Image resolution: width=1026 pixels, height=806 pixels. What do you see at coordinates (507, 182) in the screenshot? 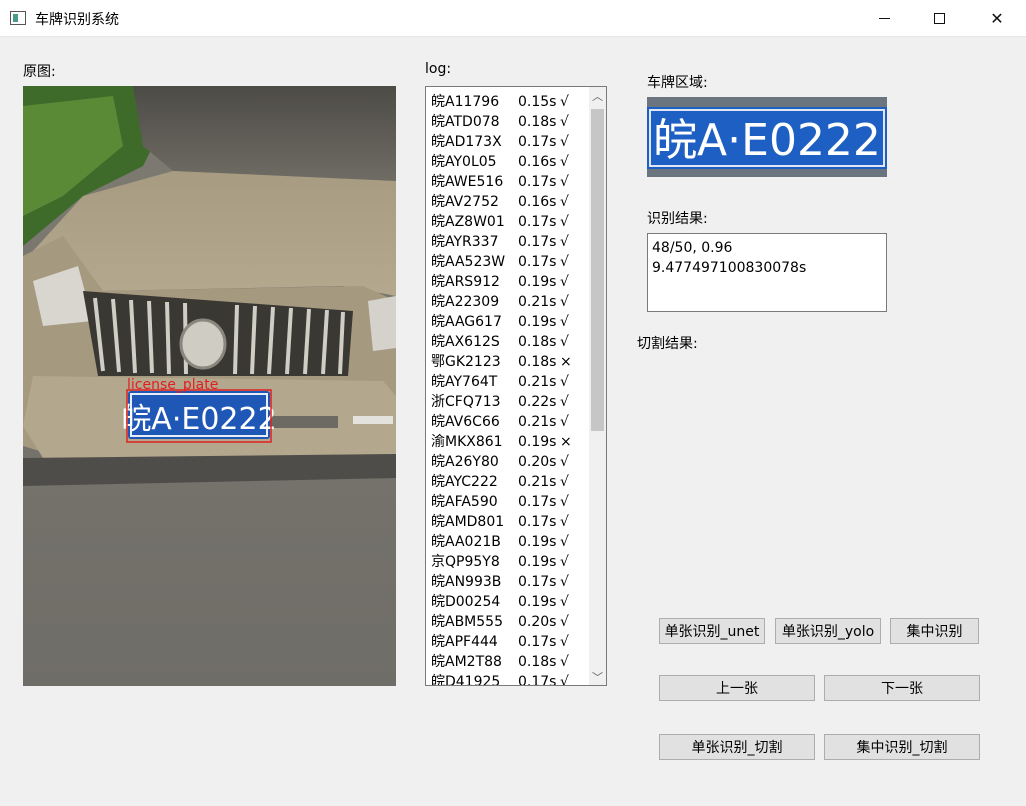
I see `log-row: 皖AWE516 0.17s √` at bounding box center [507, 182].